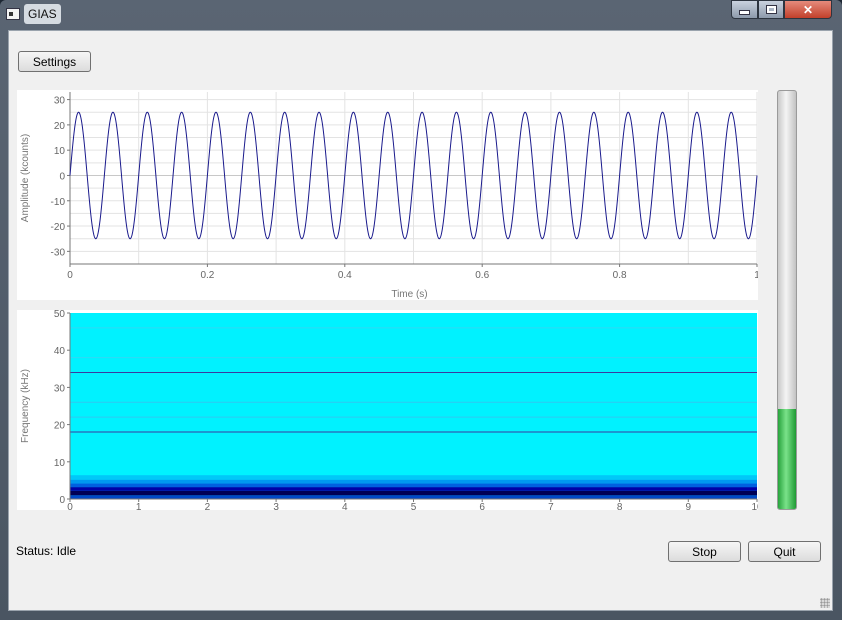 The image size is (842, 620). Describe the element at coordinates (482, 275) in the screenshot. I see `x-tick-label: 0.6` at that location.